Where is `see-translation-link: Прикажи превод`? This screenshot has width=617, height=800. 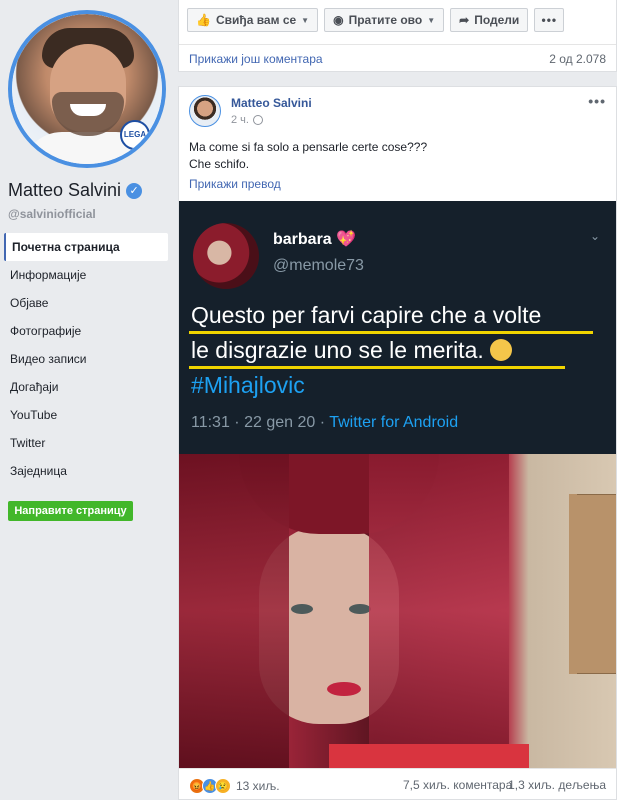
see-translation-link: Прикажи превод is located at coordinates (235, 184).